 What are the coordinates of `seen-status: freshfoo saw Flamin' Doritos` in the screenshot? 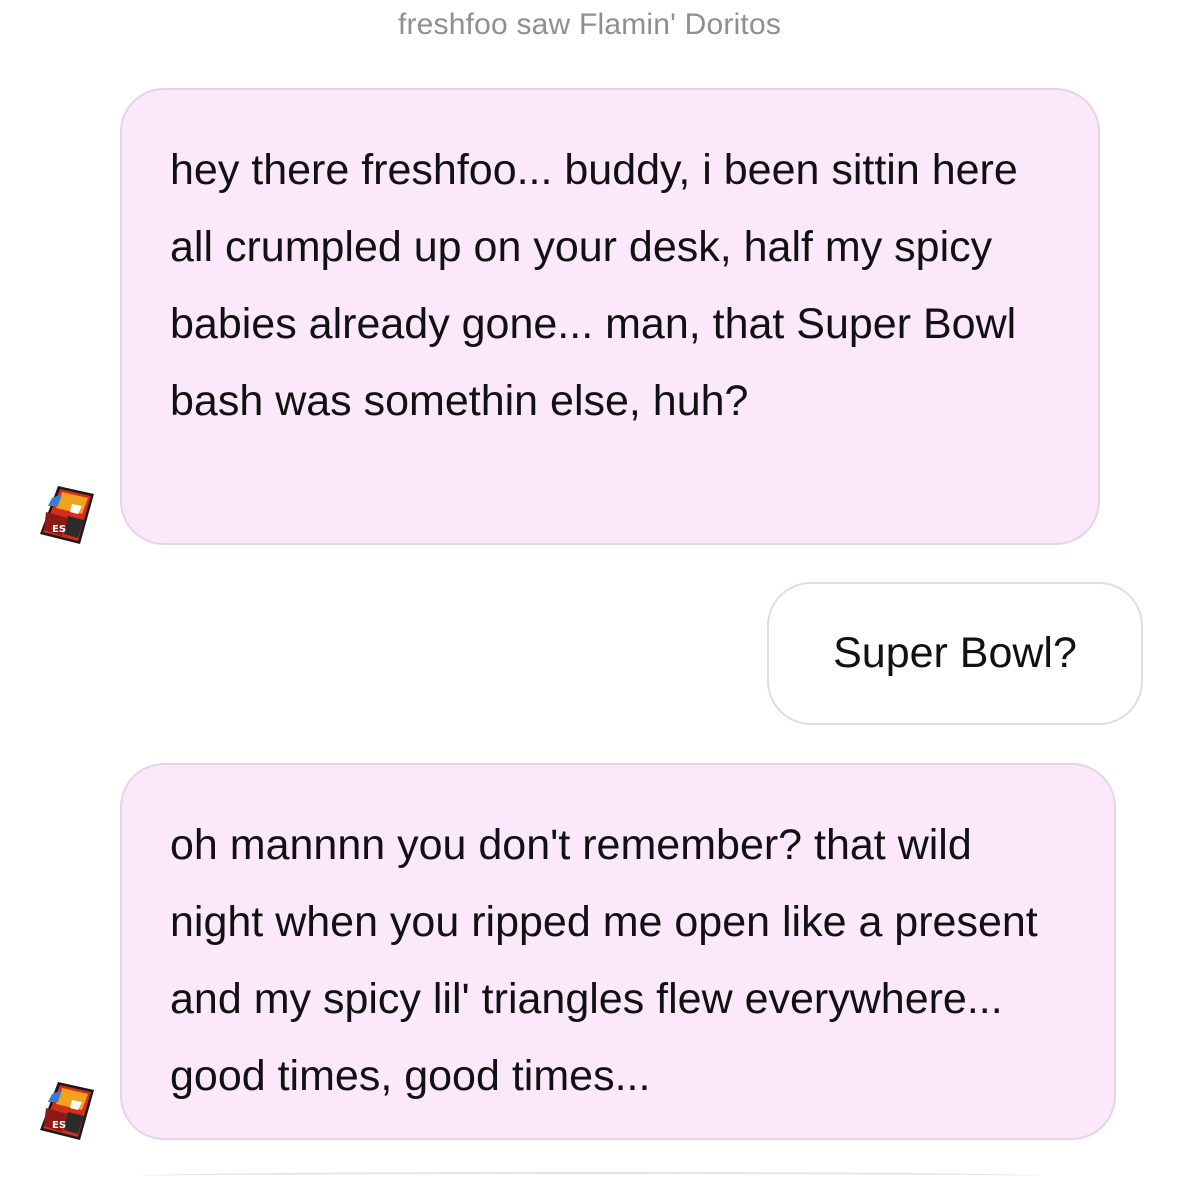 It's located at (589, 24).